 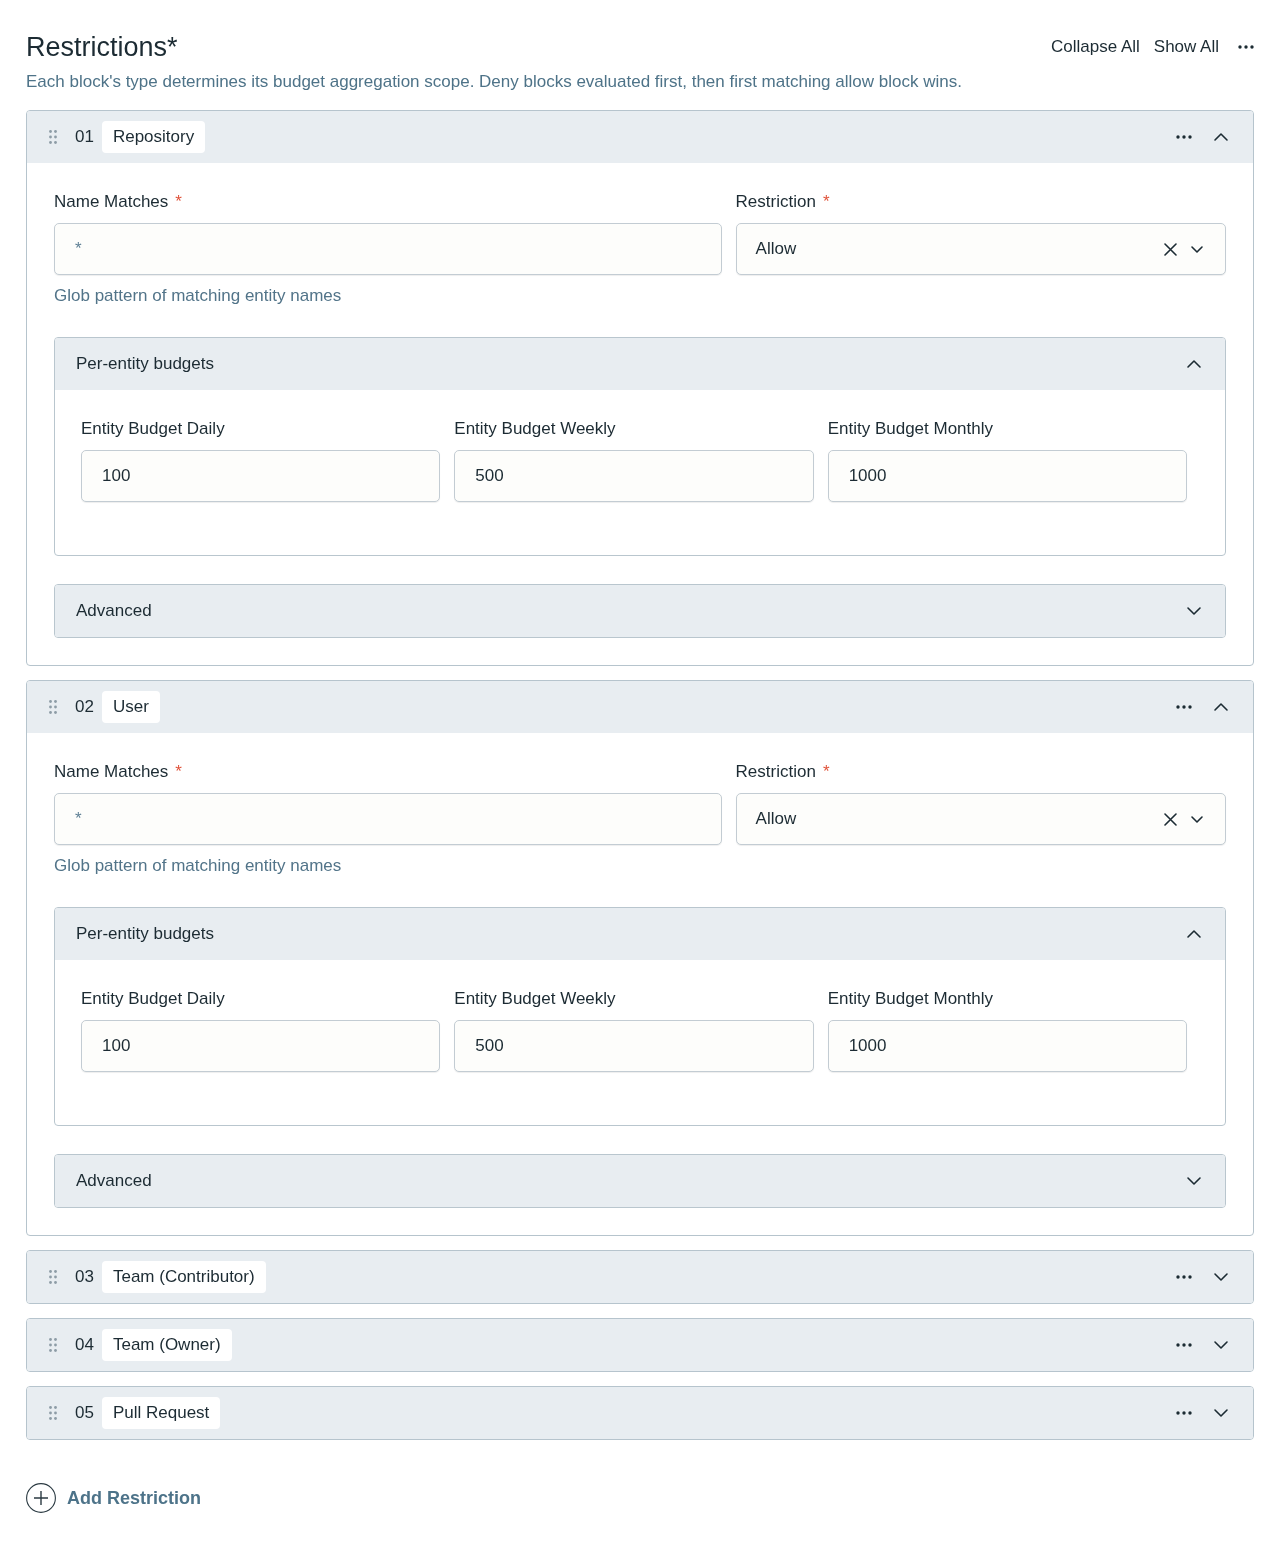 I want to click on type-tag: Team (Owner), so click(x=166, y=1345).